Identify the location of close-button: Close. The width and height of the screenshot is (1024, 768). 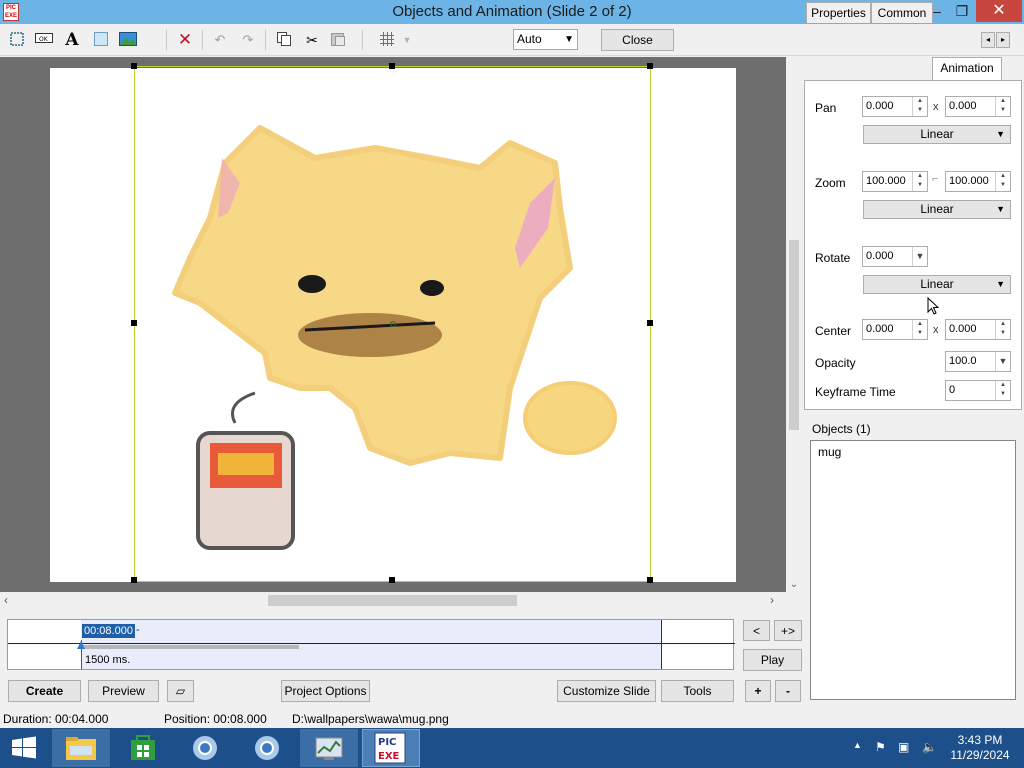
(637, 40).